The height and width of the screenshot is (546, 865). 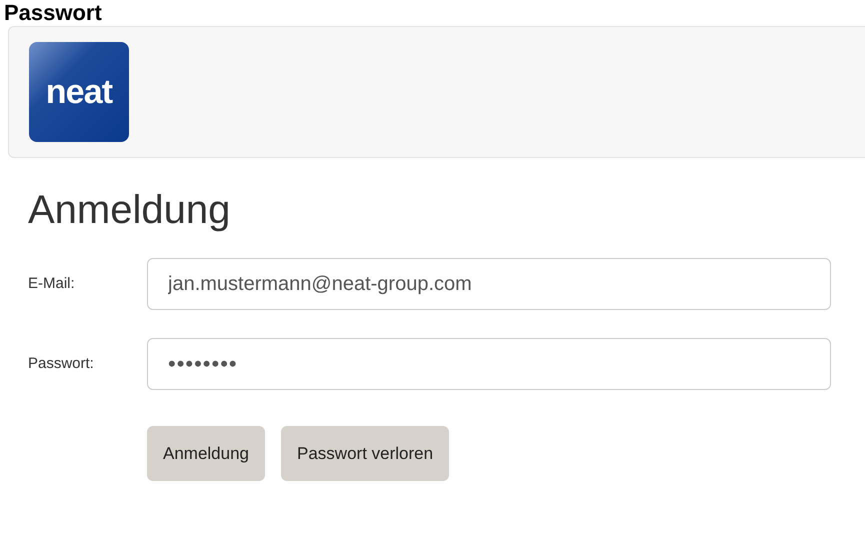 I want to click on field-label: Passwort:, so click(x=61, y=364).